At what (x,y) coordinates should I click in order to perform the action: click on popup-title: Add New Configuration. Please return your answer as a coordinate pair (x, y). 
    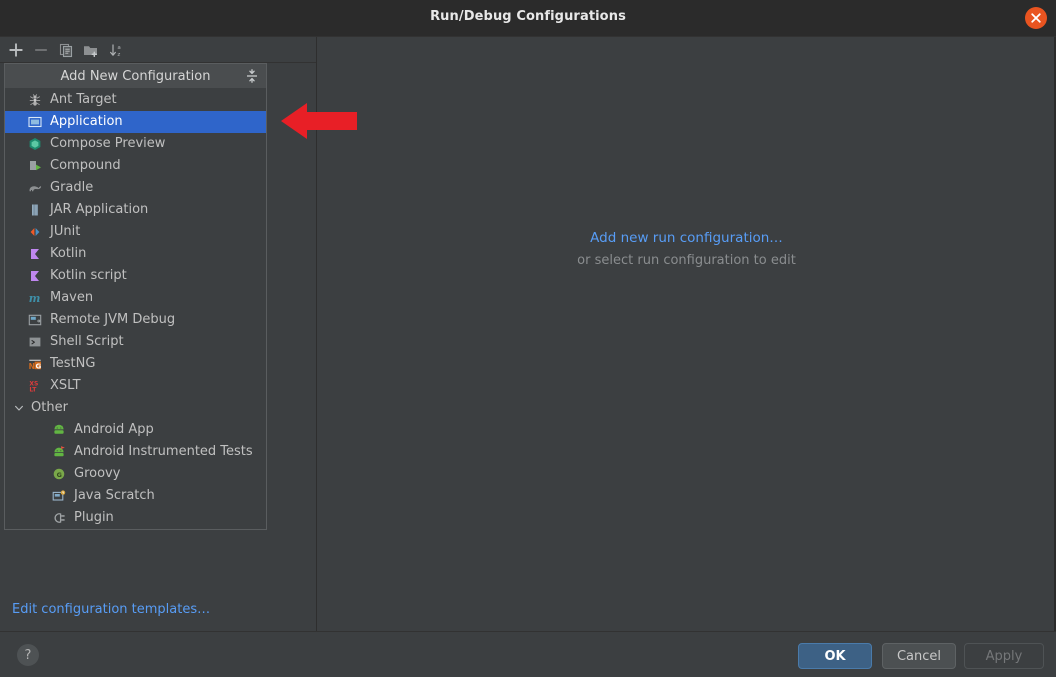
    Looking at the image, I should click on (135, 76).